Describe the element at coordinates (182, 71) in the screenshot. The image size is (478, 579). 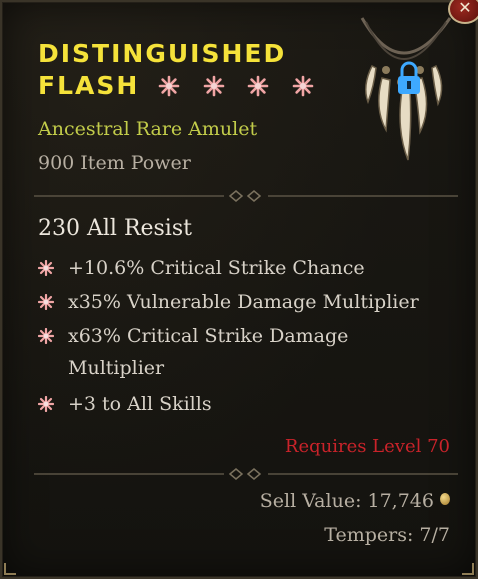
I see `item-name: DISTINGUISHED FLASH` at that location.